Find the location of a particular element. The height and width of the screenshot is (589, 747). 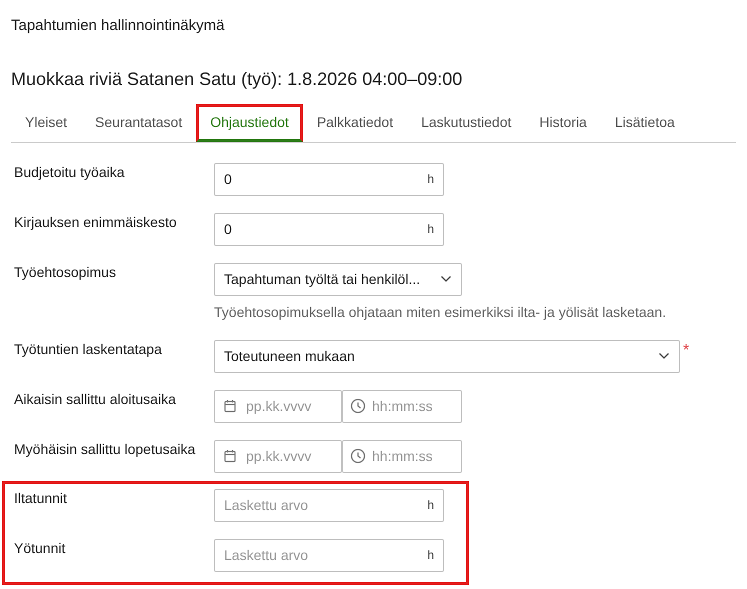

tab: Lisätietoa is located at coordinates (644, 123).